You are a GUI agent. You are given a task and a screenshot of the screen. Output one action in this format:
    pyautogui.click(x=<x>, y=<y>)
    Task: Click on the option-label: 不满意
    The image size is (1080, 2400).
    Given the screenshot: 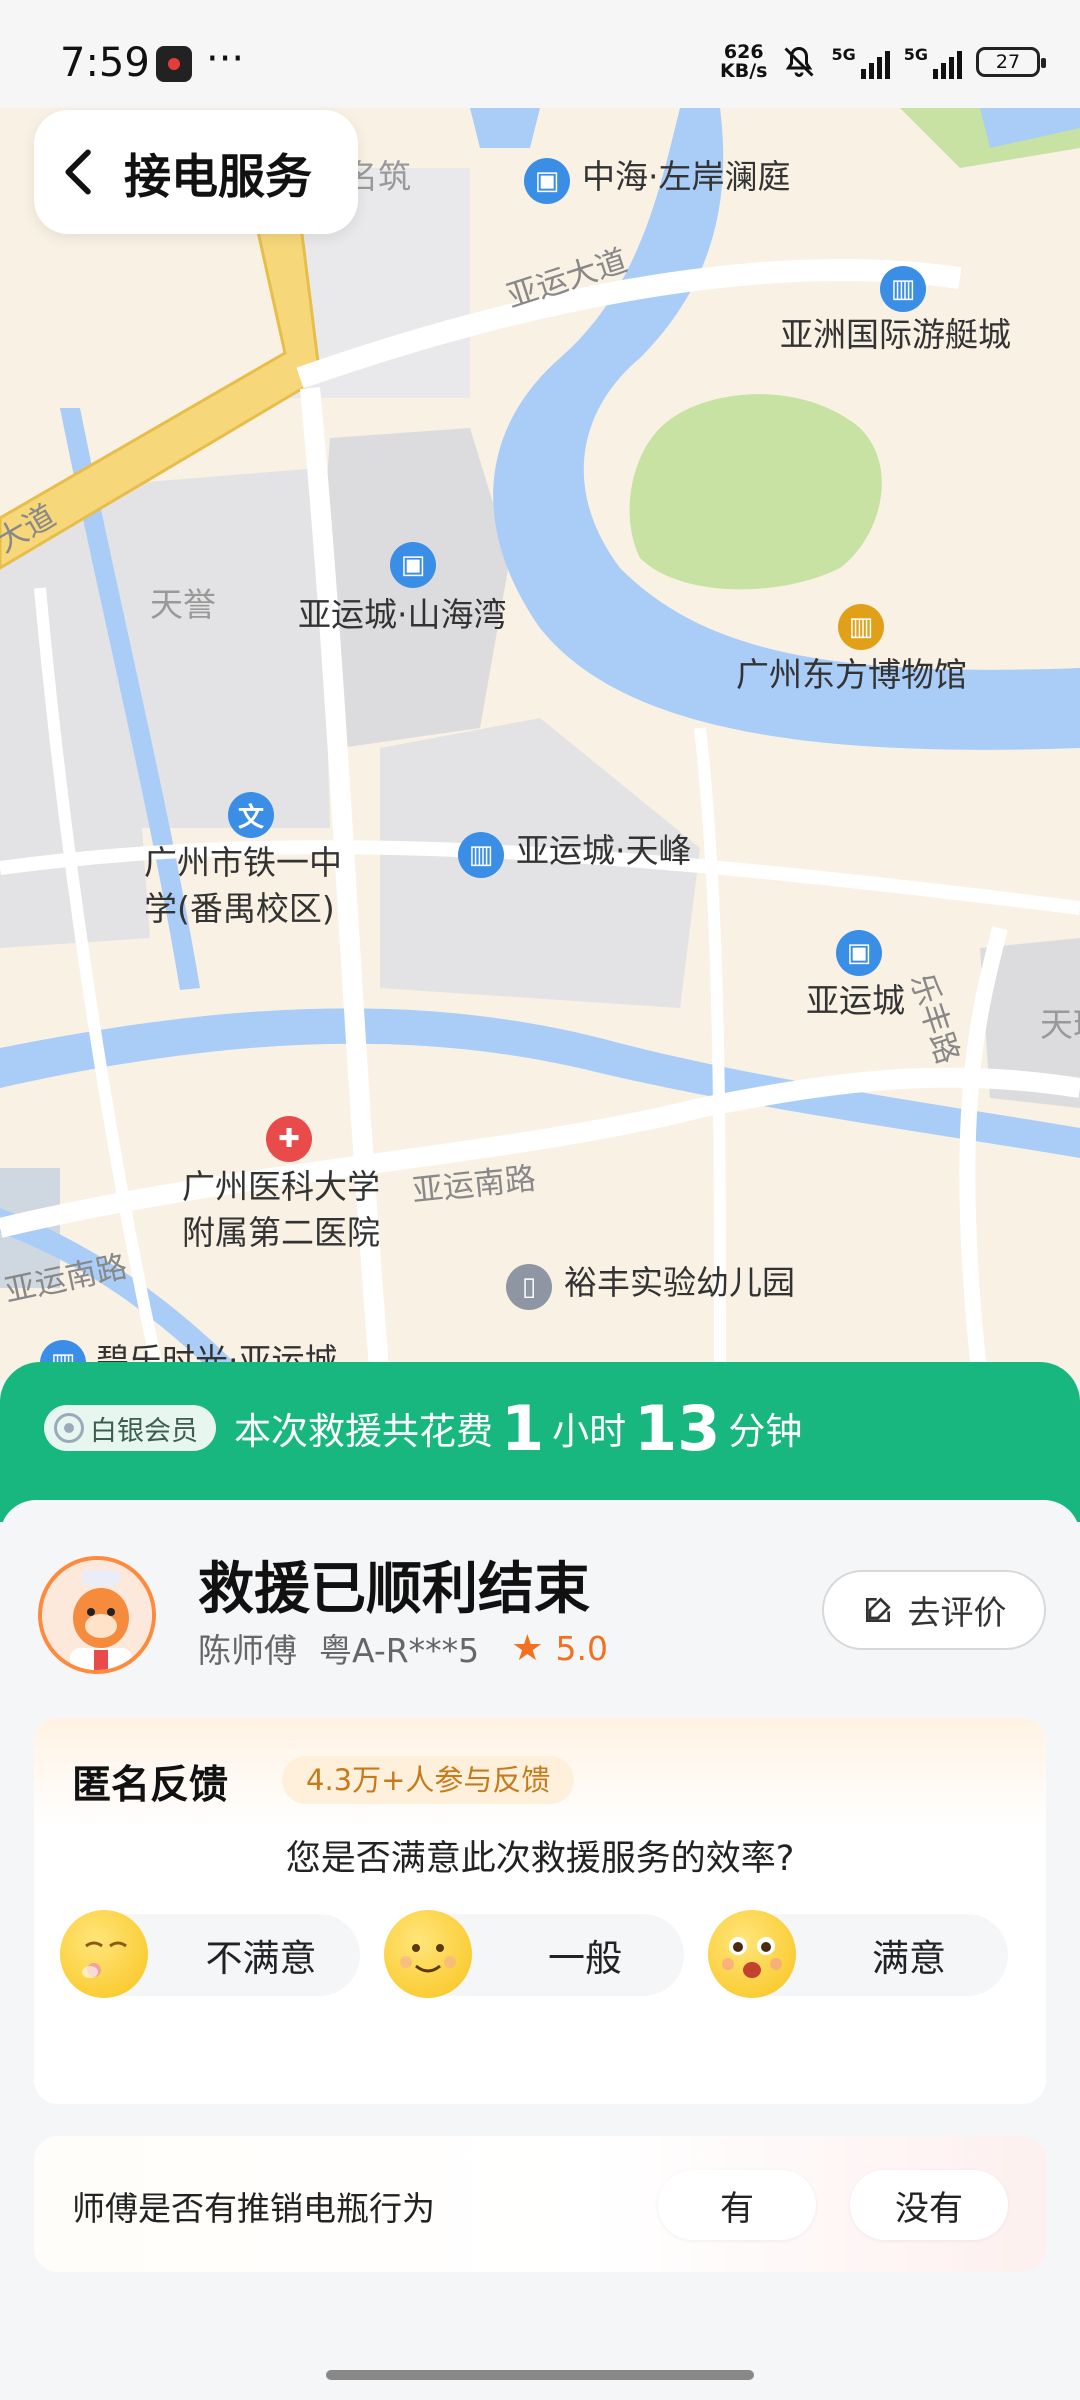 What is the action you would take?
    pyautogui.click(x=261, y=1958)
    